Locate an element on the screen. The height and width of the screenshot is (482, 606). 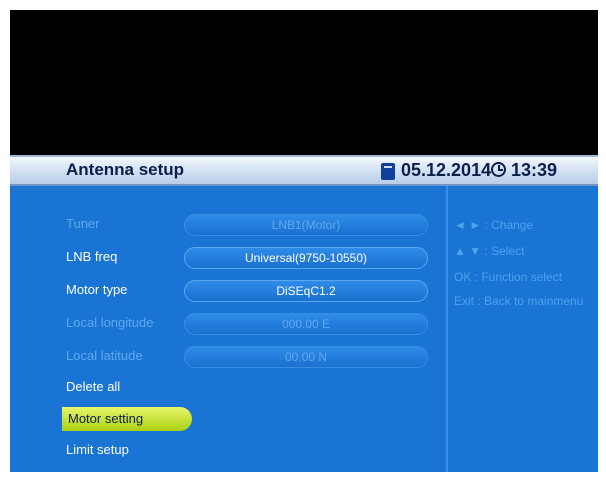
lnb-freq-label: LNB freq is located at coordinates (92, 256).